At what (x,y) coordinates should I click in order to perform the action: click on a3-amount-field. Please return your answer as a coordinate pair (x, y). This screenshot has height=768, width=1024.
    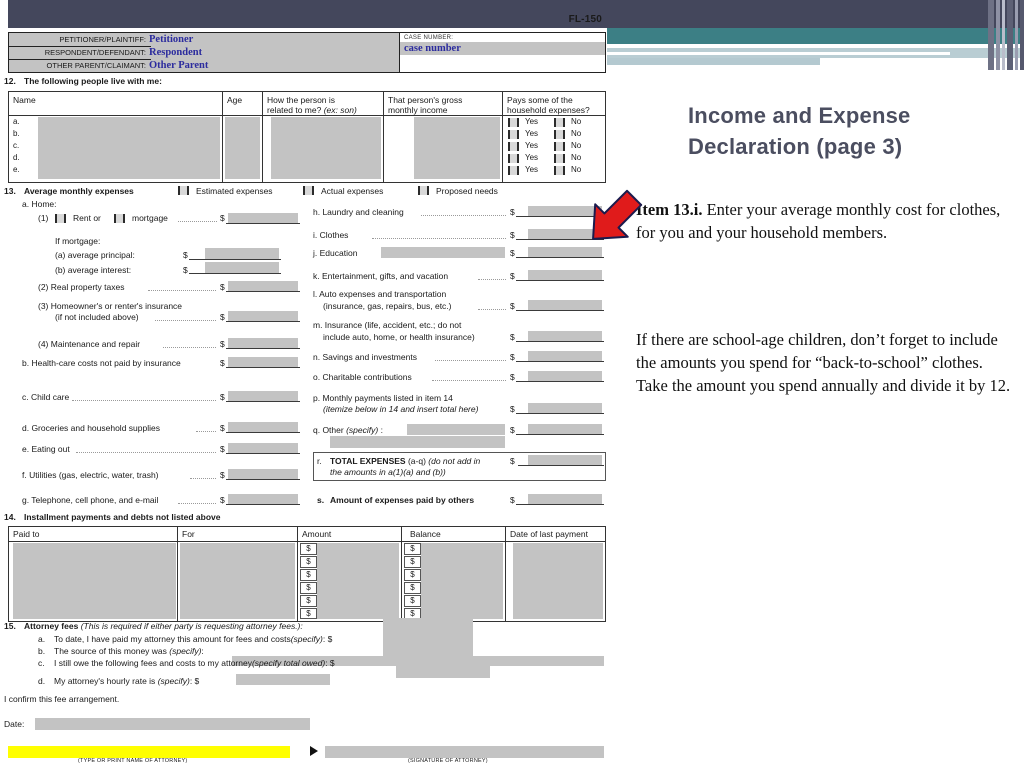
    Looking at the image, I should click on (263, 316).